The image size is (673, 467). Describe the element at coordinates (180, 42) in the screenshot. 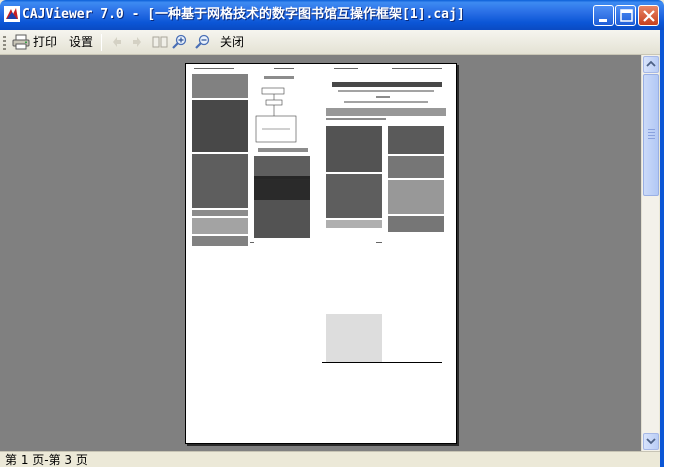

I see `zoom-in-icon` at that location.